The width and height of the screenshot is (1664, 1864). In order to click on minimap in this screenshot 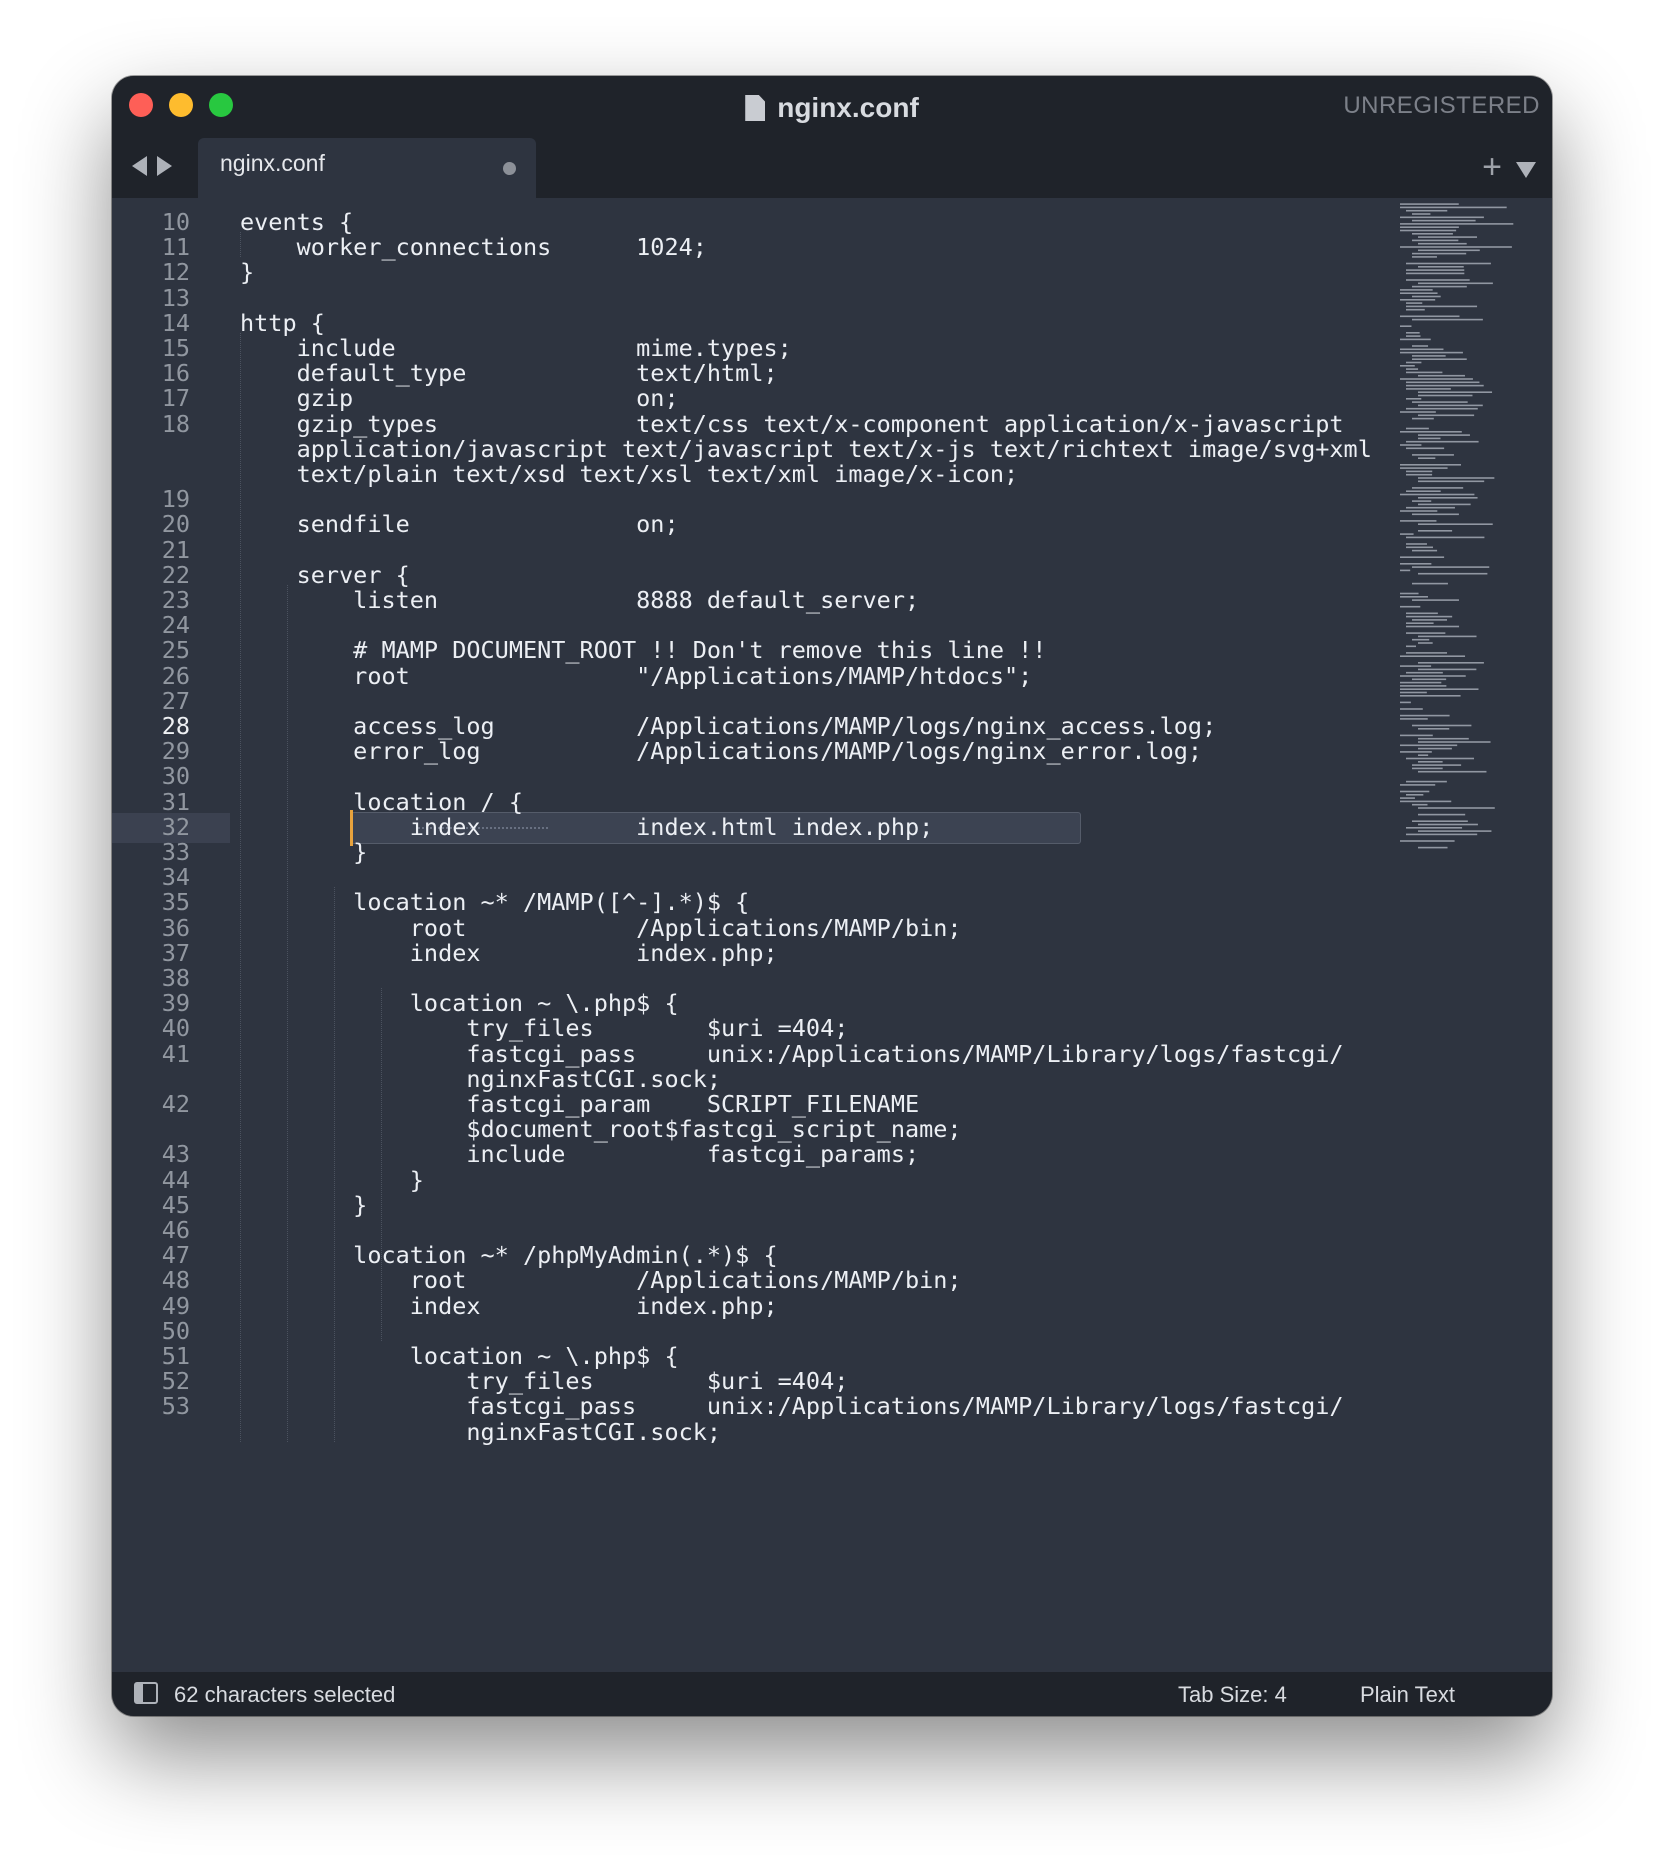, I will do `click(1468, 528)`.